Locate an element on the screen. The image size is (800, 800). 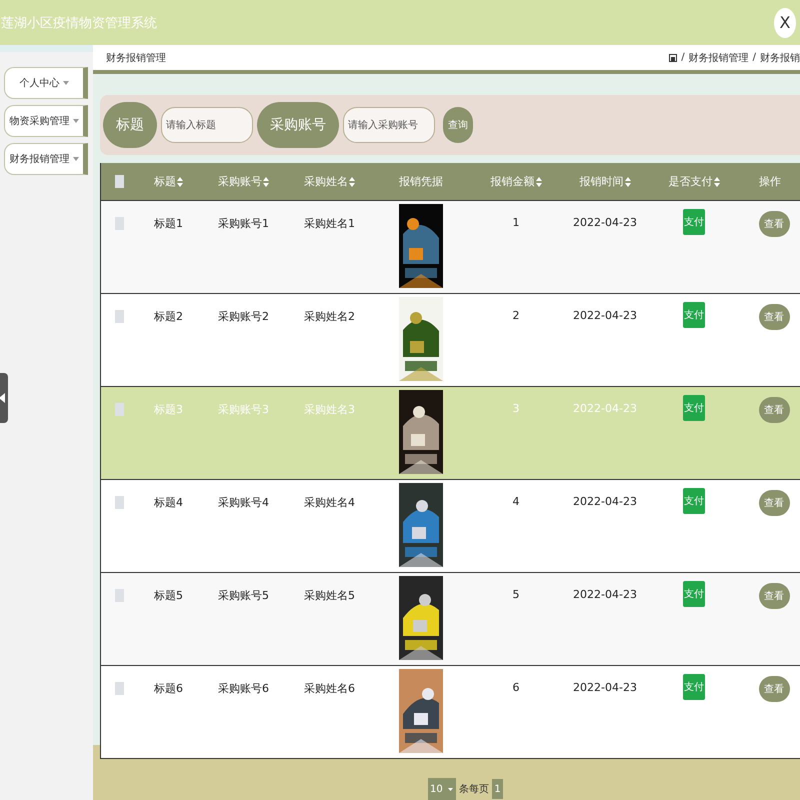
table-cell: 4 is located at coordinates (516, 501).